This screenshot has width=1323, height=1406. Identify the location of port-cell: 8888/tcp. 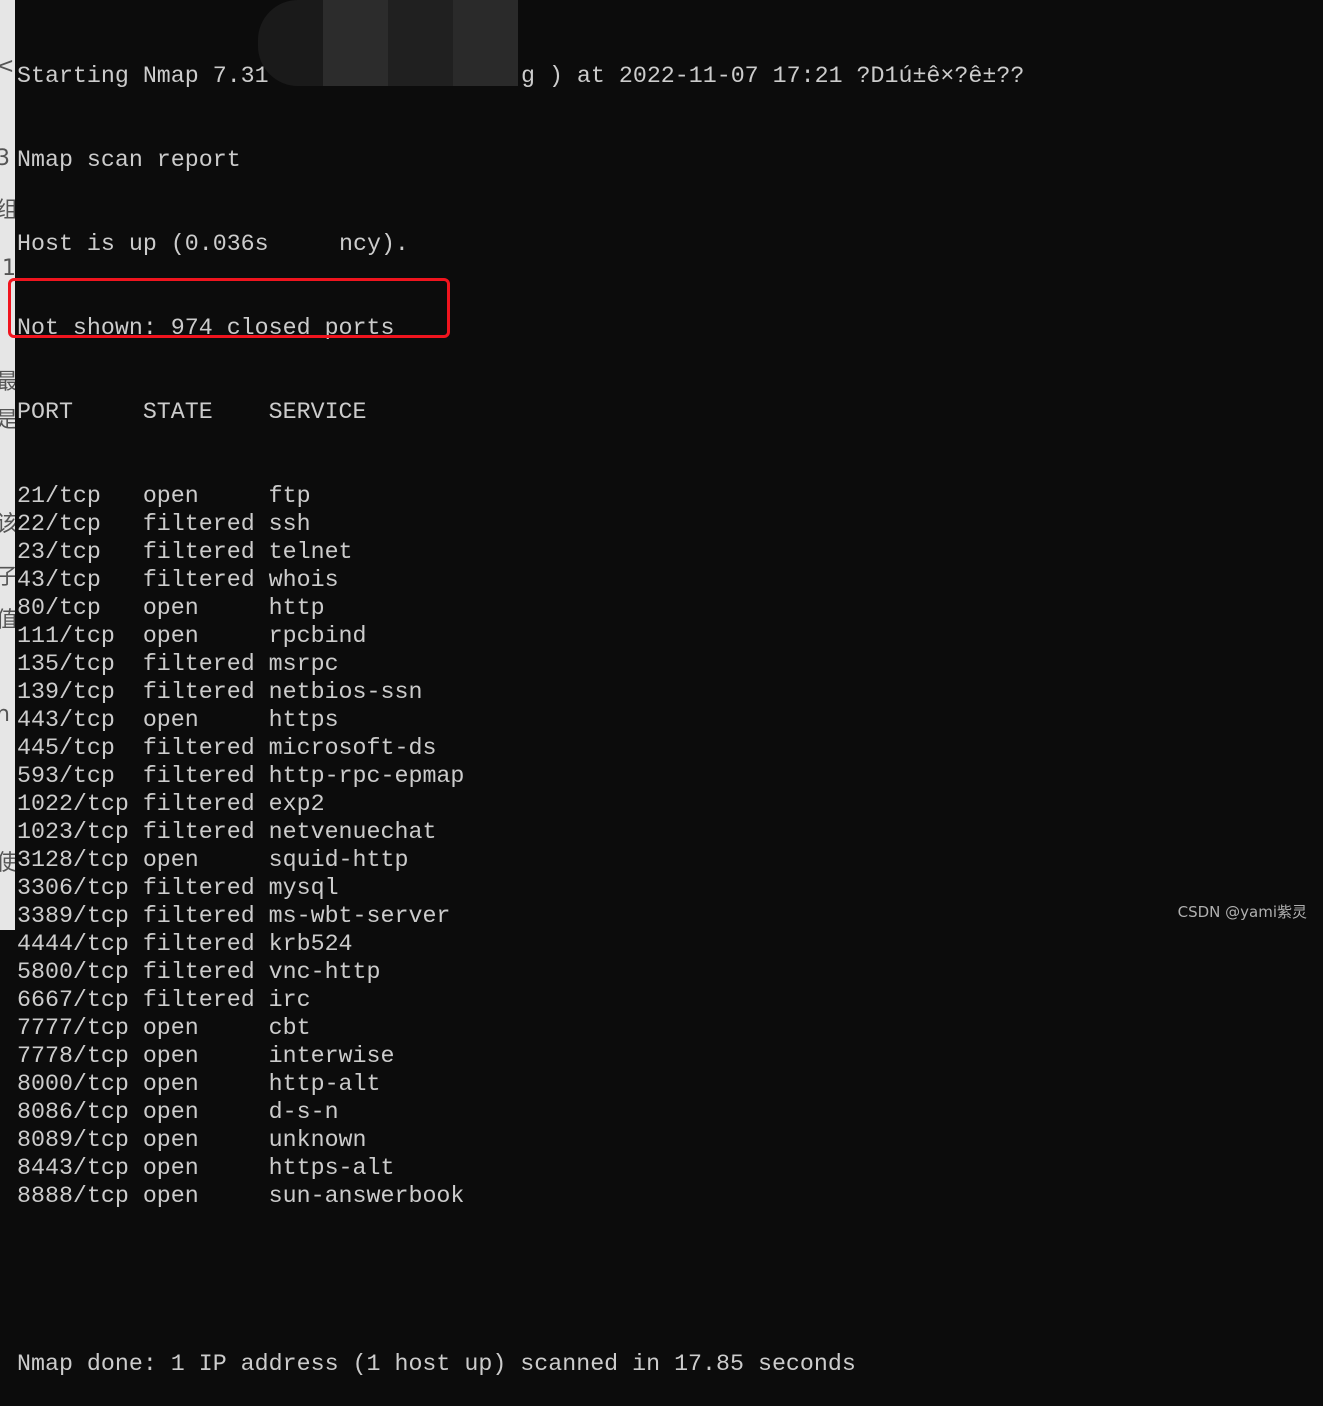
(80, 1196).